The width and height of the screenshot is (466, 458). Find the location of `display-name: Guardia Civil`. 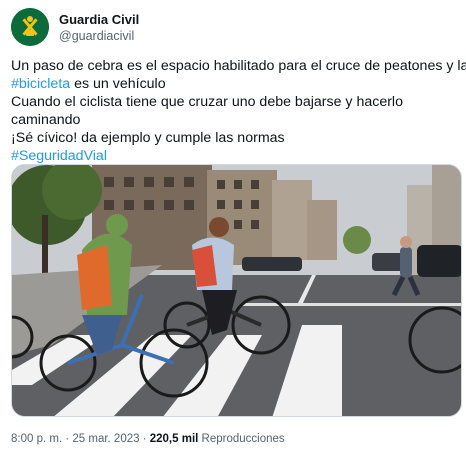

display-name: Guardia Civil is located at coordinates (99, 19).